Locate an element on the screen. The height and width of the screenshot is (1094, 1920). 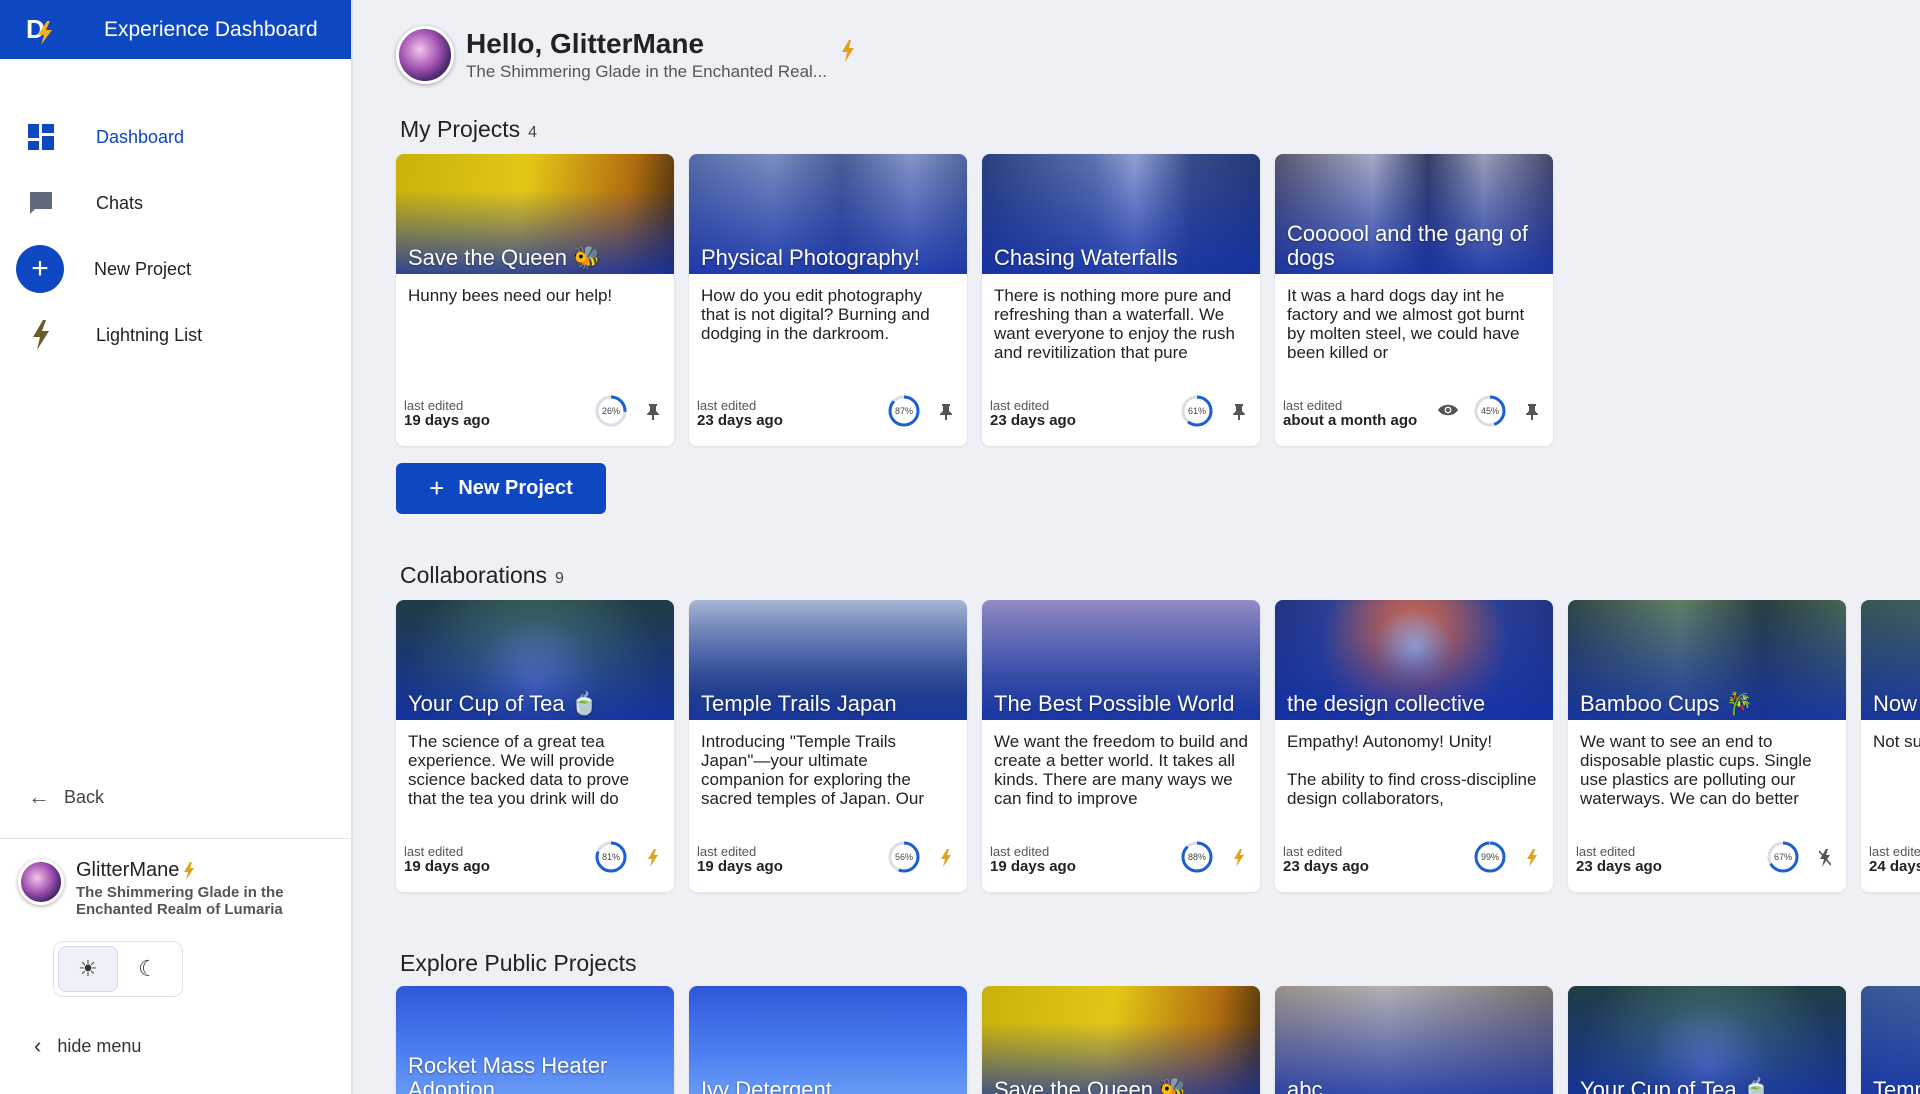
card-image: Rocket Mass Heater Adoption is located at coordinates (535, 1040).